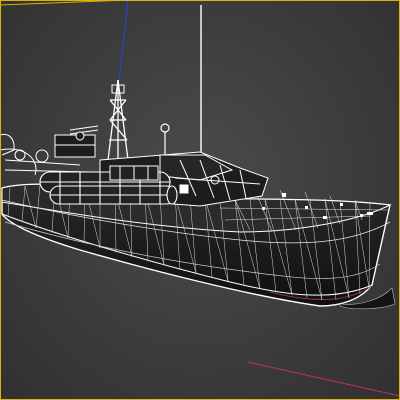 Image resolution: width=400 pixels, height=400 pixels. What do you see at coordinates (76, 141) in the screenshot?
I see `aft-gun-turret` at bounding box center [76, 141].